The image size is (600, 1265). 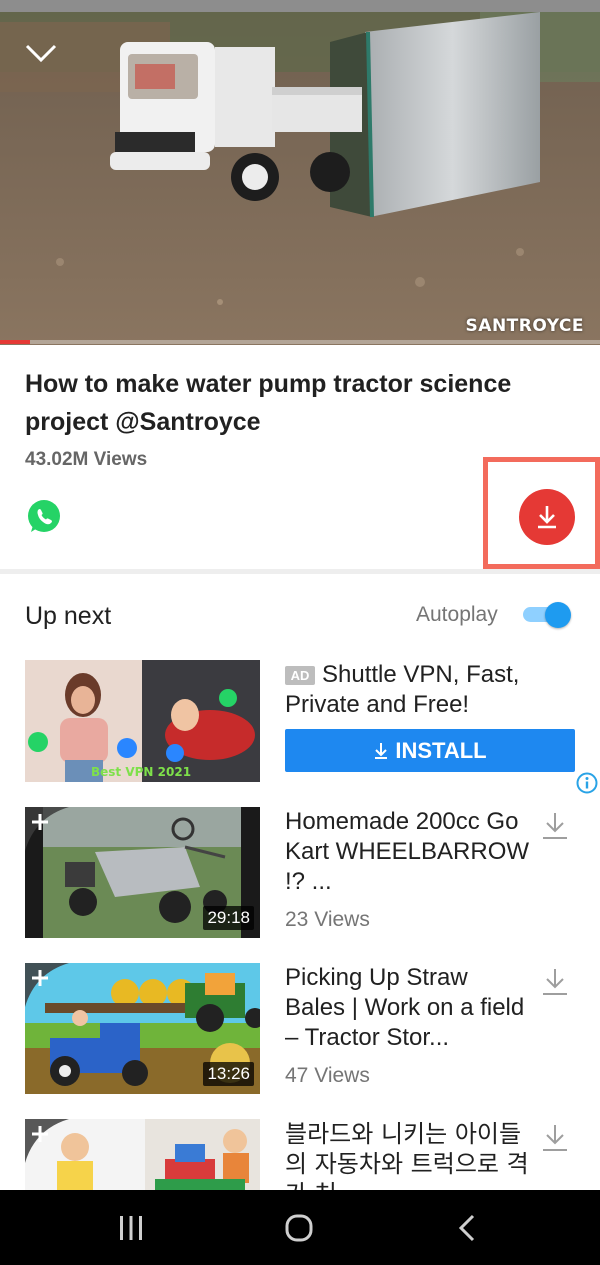 I want to click on video-views: 47 Views, so click(x=327, y=1075).